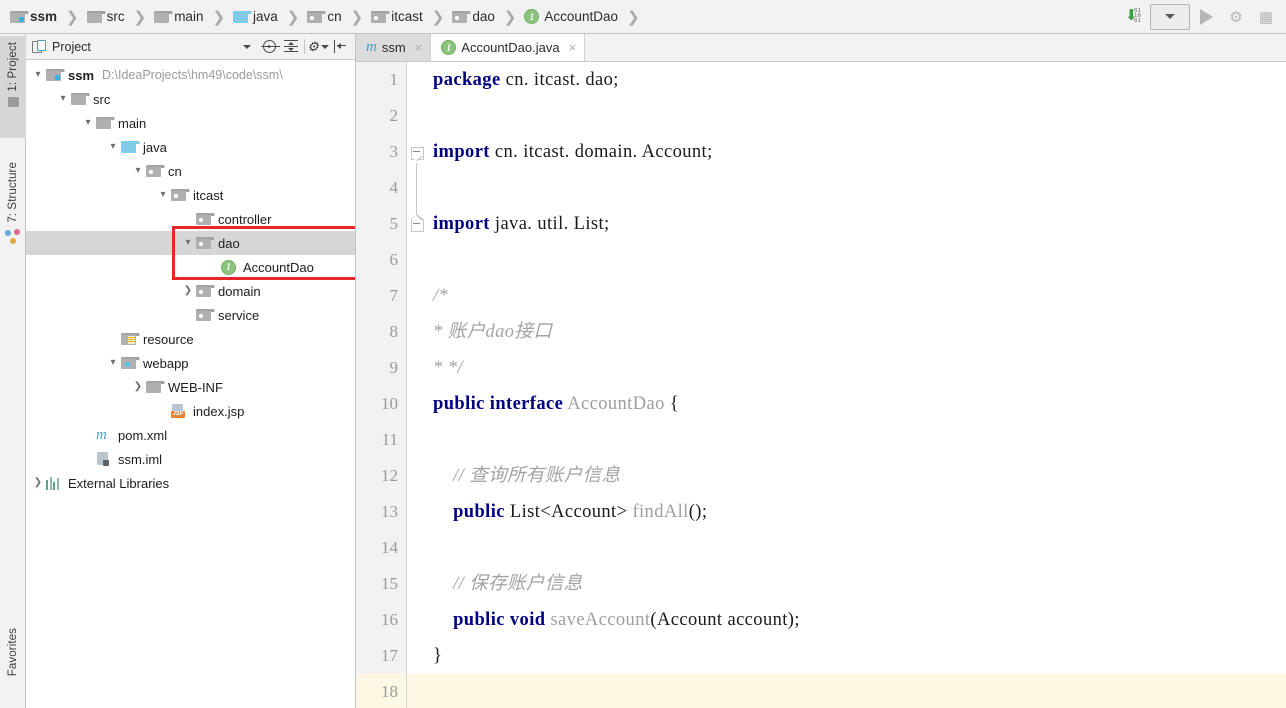 The width and height of the screenshot is (1286, 708). What do you see at coordinates (318, 47) in the screenshot?
I see `panel-settings-button: ⚙` at bounding box center [318, 47].